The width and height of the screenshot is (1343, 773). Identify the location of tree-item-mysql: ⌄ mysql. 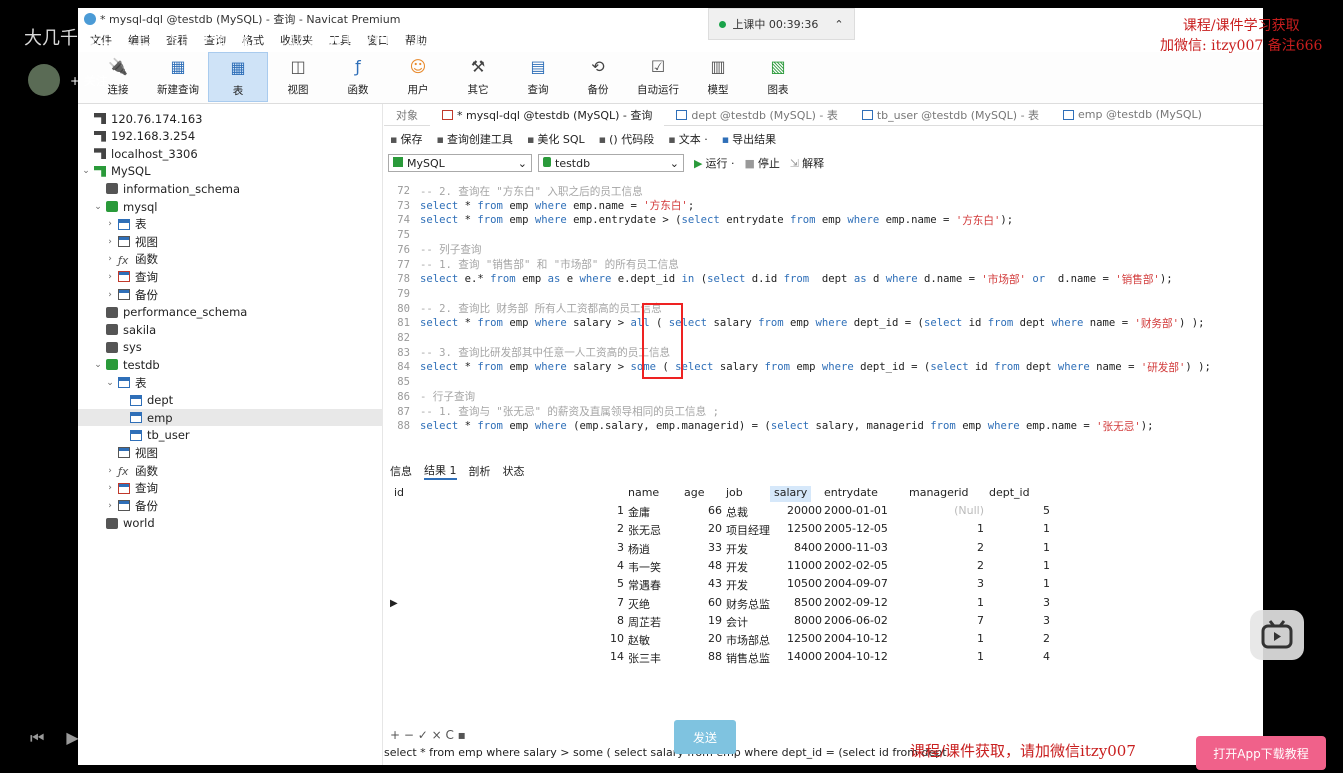
(124, 206).